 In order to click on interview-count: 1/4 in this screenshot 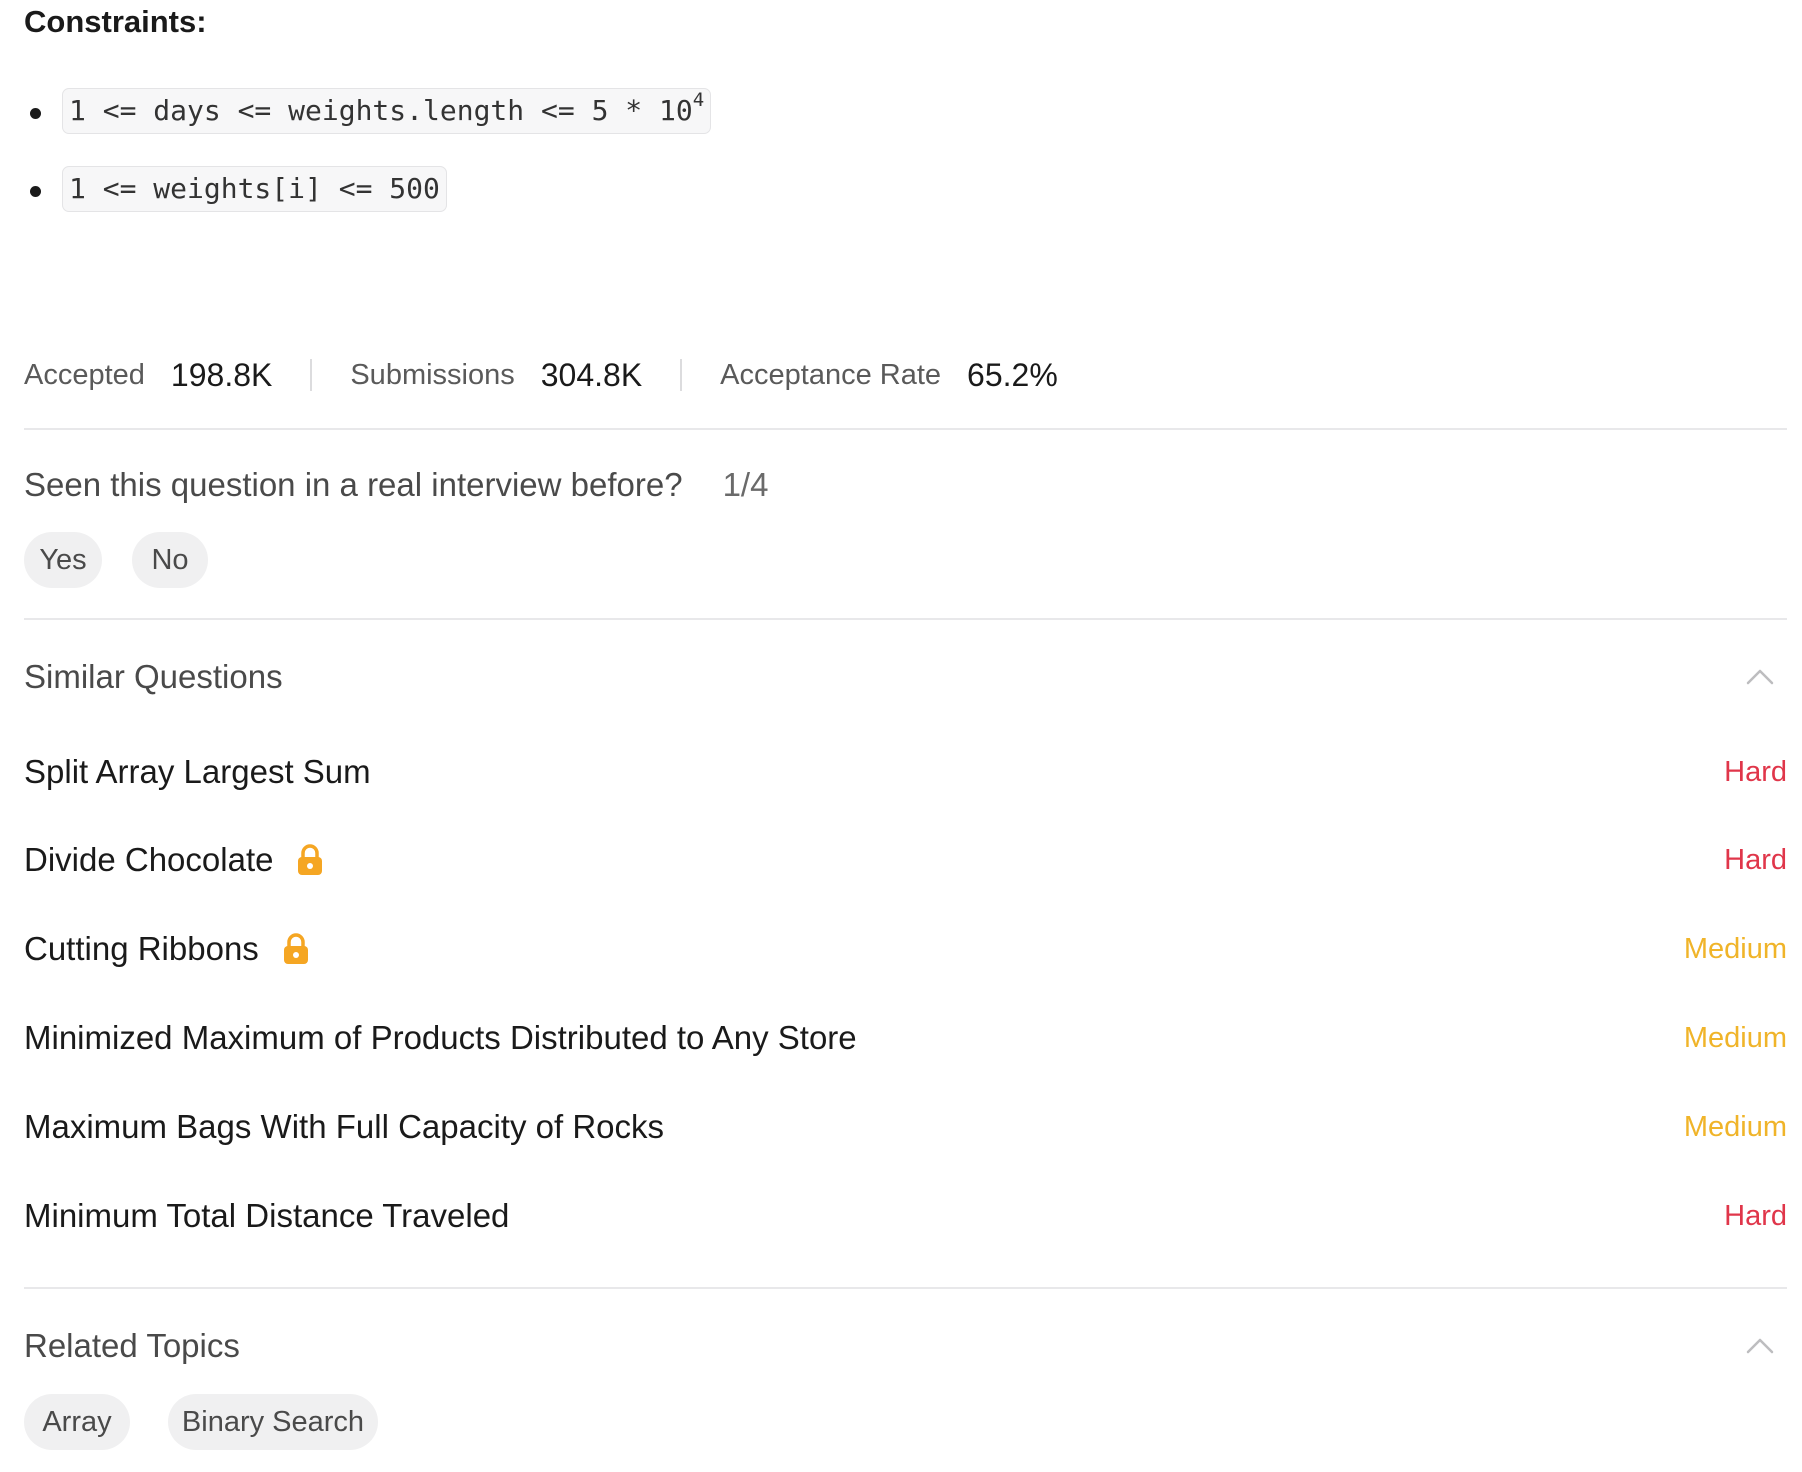, I will do `click(745, 484)`.